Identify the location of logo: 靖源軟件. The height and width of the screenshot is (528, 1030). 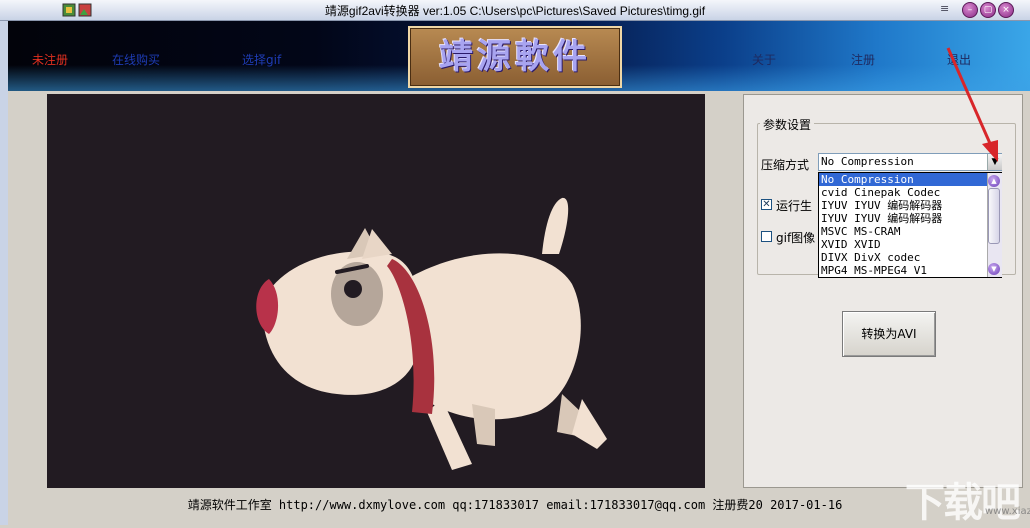
(515, 57).